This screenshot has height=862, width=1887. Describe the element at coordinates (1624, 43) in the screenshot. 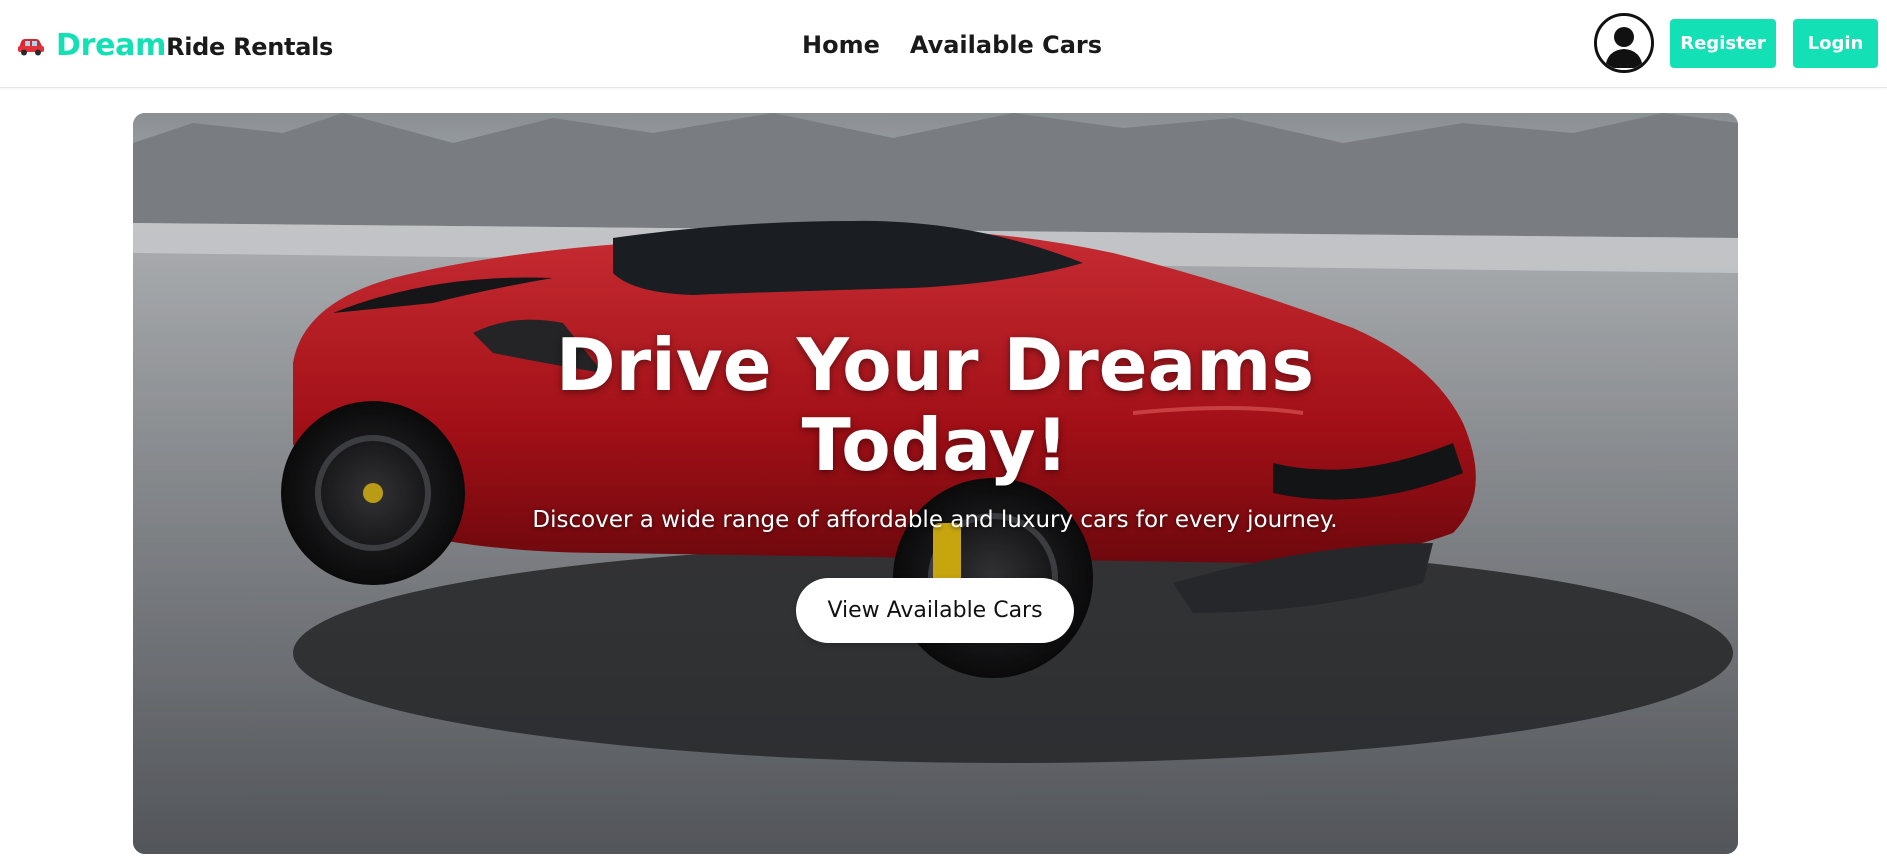

I see `user-avatar-icon` at that location.